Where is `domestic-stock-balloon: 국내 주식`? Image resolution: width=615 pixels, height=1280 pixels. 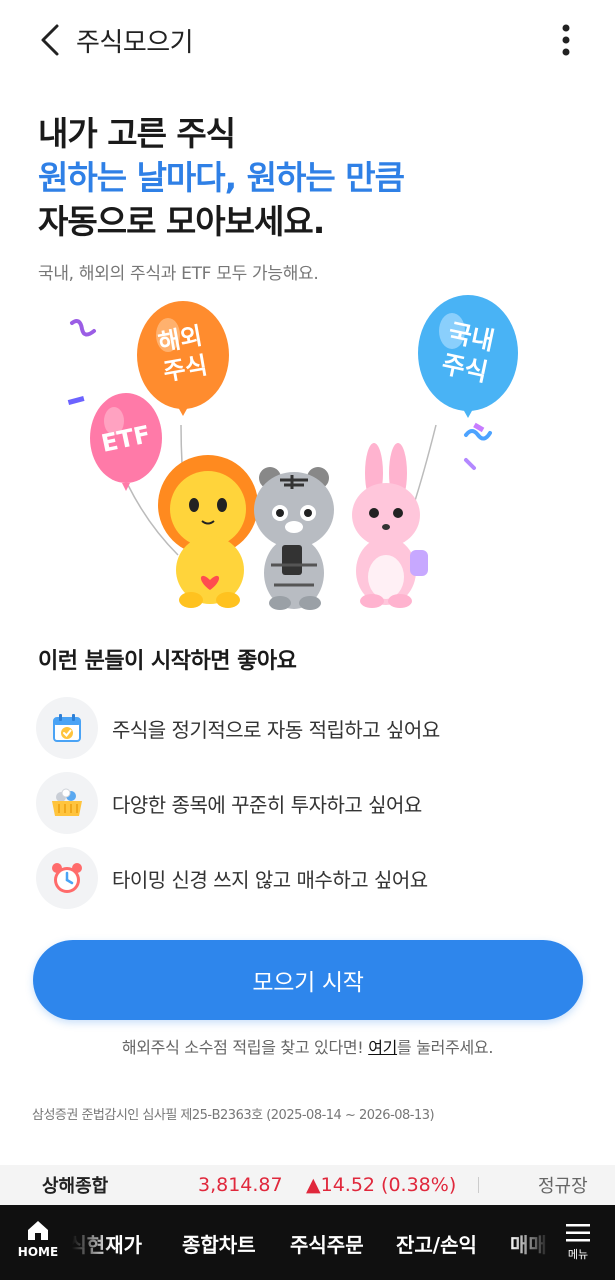 domestic-stock-balloon: 국내 주식 is located at coordinates (468, 356).